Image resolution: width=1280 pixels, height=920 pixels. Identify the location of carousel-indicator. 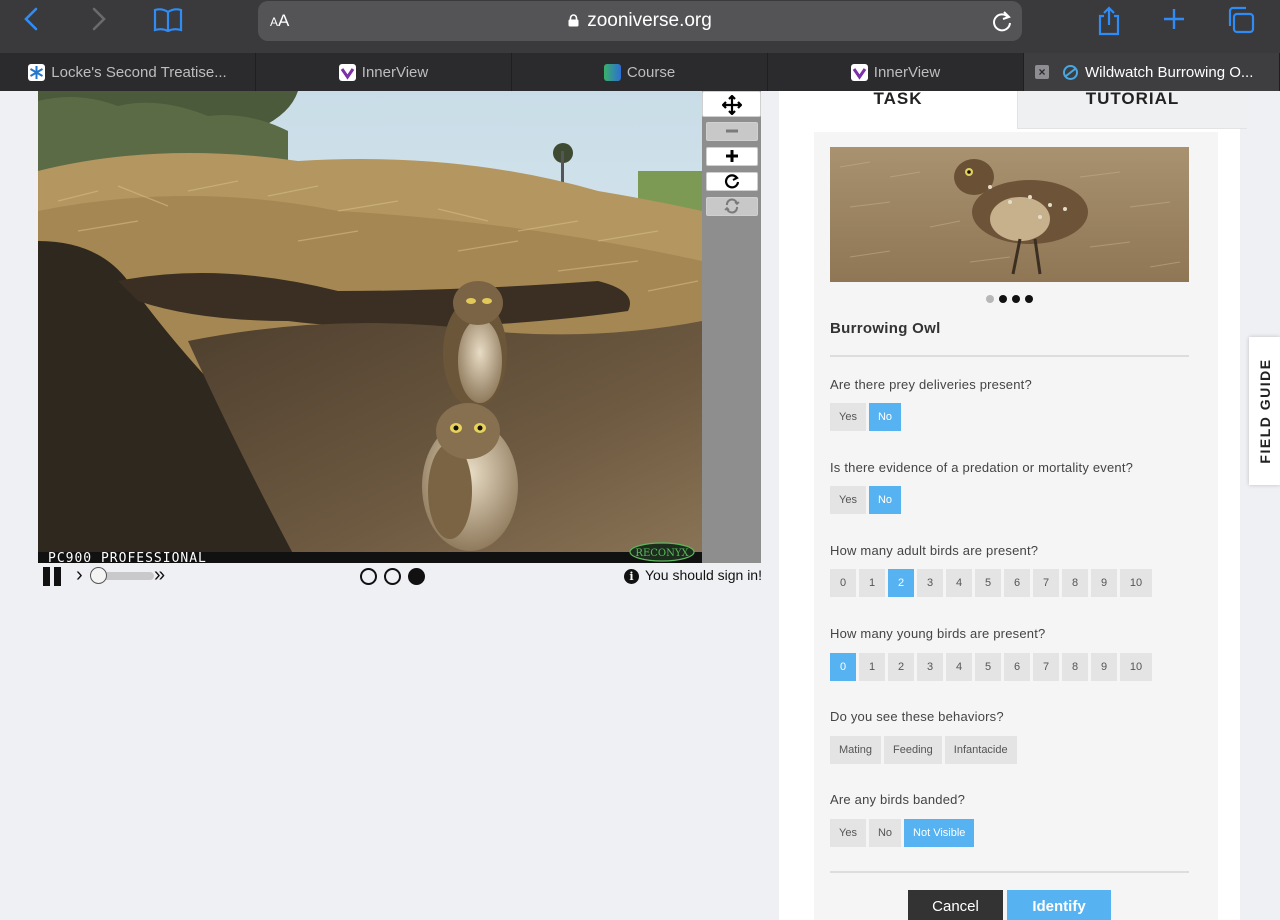
(1012, 299).